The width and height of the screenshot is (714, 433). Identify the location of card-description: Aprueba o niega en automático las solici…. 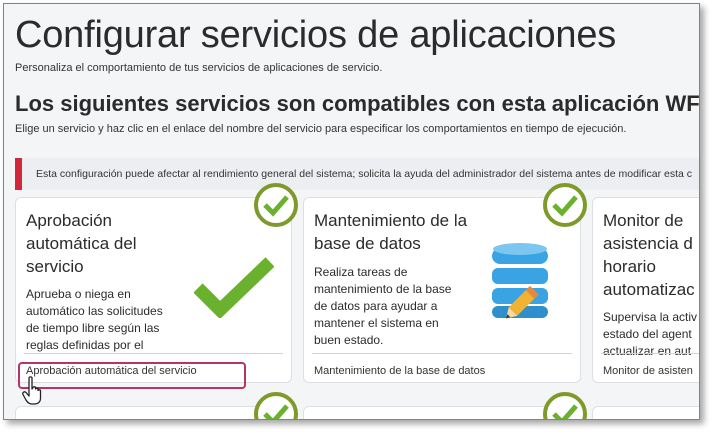
(94, 319).